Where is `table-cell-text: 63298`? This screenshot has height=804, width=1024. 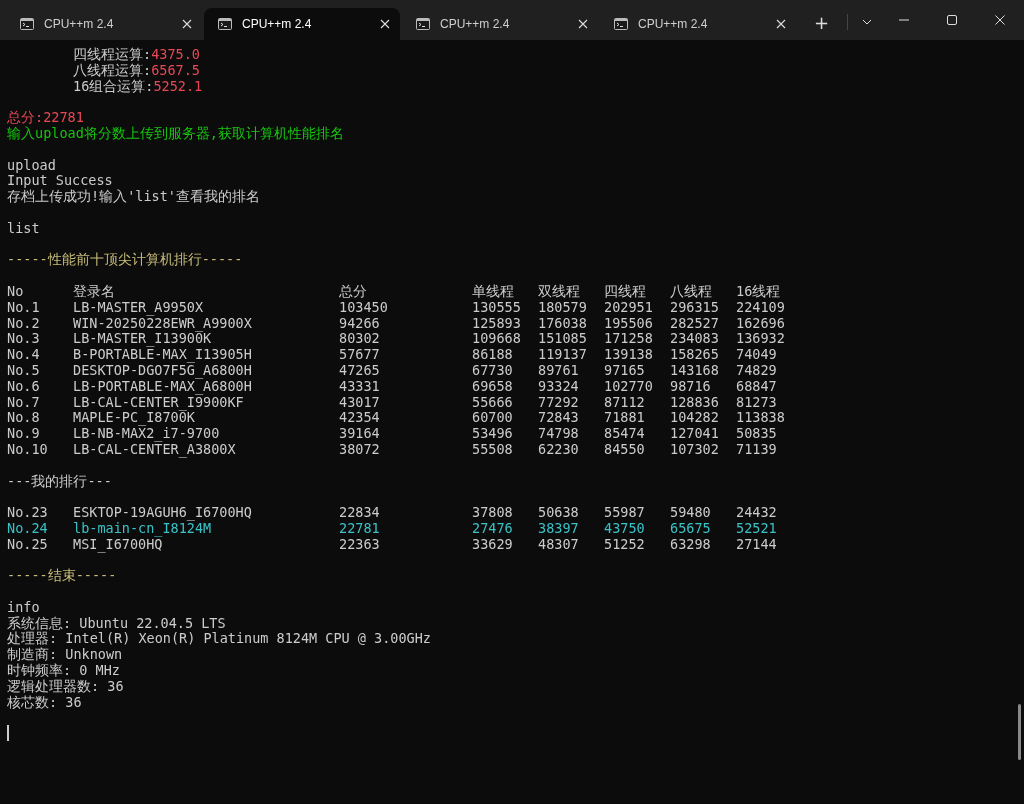 table-cell-text: 63298 is located at coordinates (691, 544).